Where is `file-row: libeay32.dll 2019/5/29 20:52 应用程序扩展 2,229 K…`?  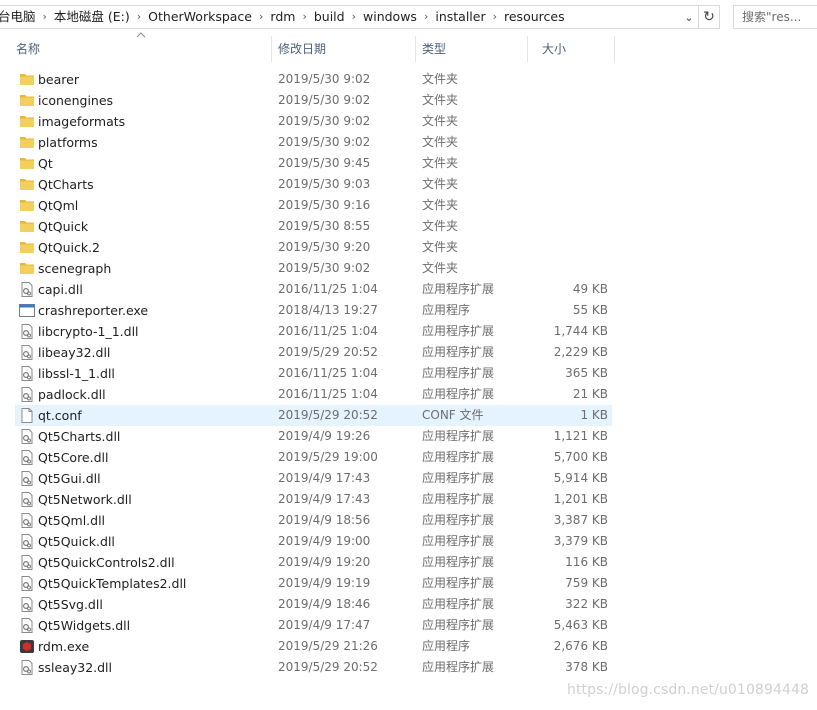 file-row: libeay32.dll 2019/5/29 20:52 应用程序扩展 2,229 K… is located at coordinates (313, 352).